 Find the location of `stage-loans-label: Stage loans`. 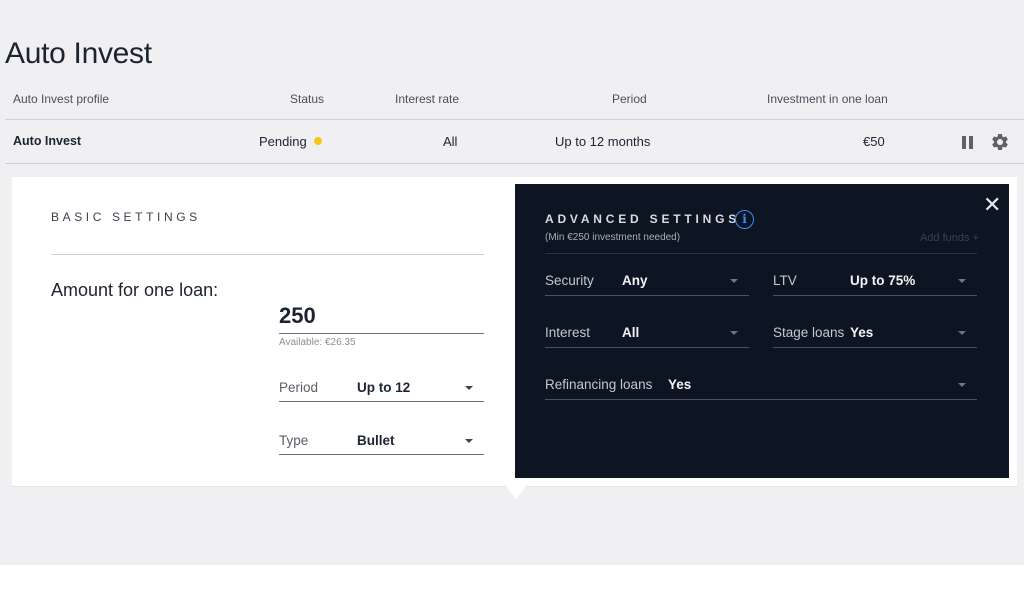

stage-loans-label: Stage loans is located at coordinates (809, 332).